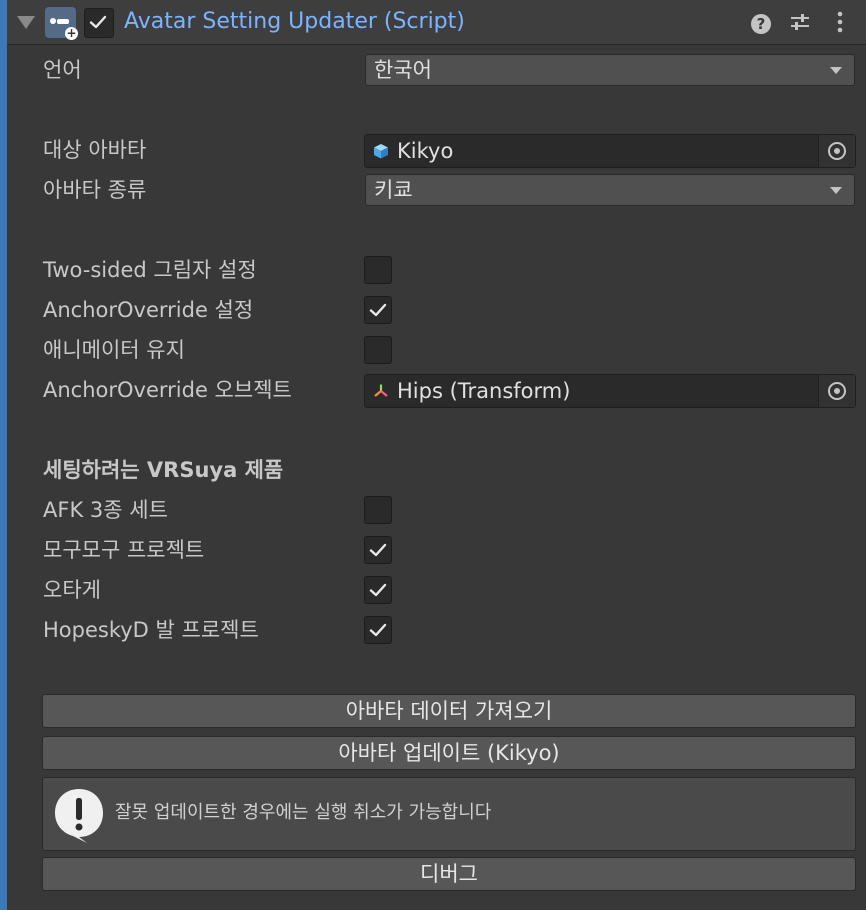  Describe the element at coordinates (62, 70) in the screenshot. I see `language-label: 언어` at that location.